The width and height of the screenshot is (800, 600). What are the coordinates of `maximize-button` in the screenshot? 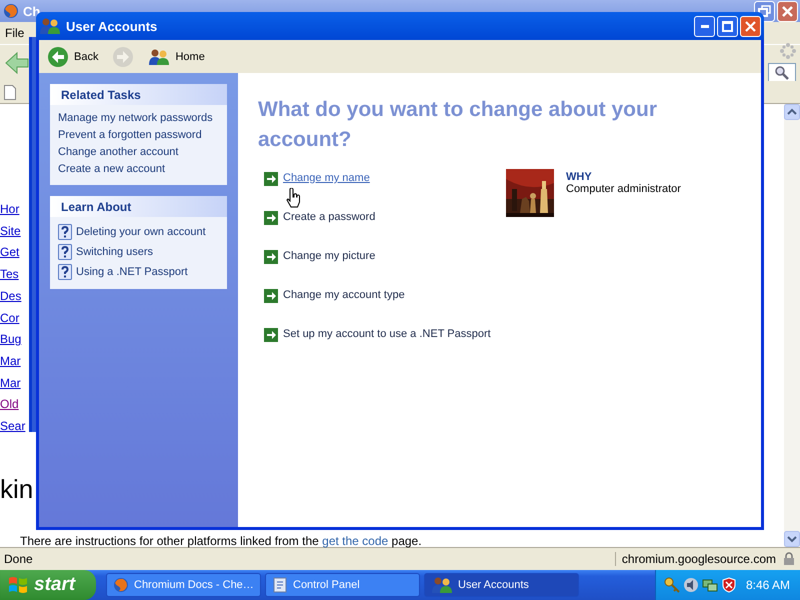 It's located at (727, 26).